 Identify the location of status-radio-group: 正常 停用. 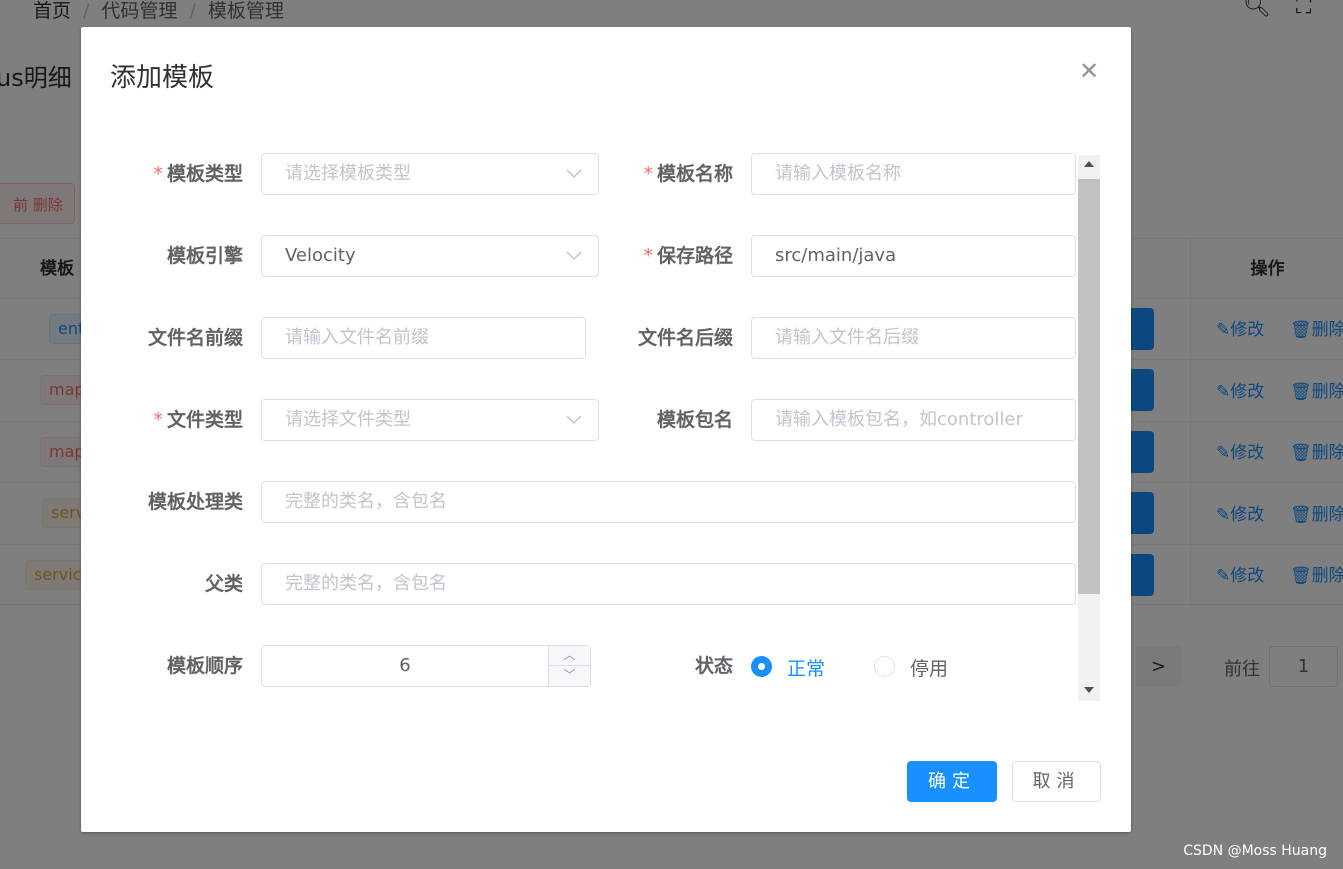
(871, 666).